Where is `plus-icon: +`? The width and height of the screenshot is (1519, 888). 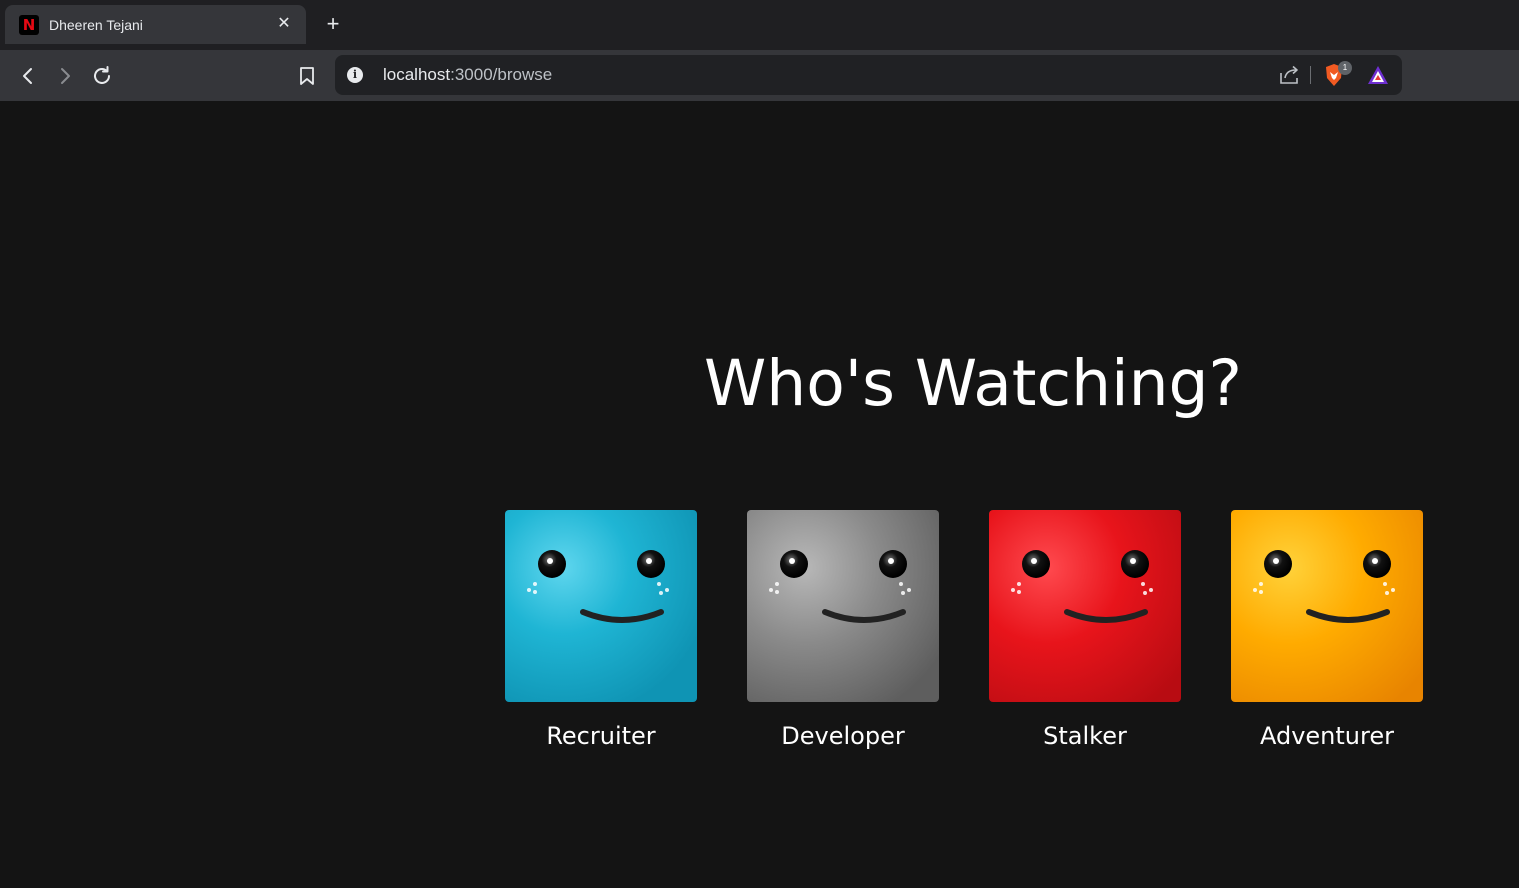 plus-icon: + is located at coordinates (333, 24).